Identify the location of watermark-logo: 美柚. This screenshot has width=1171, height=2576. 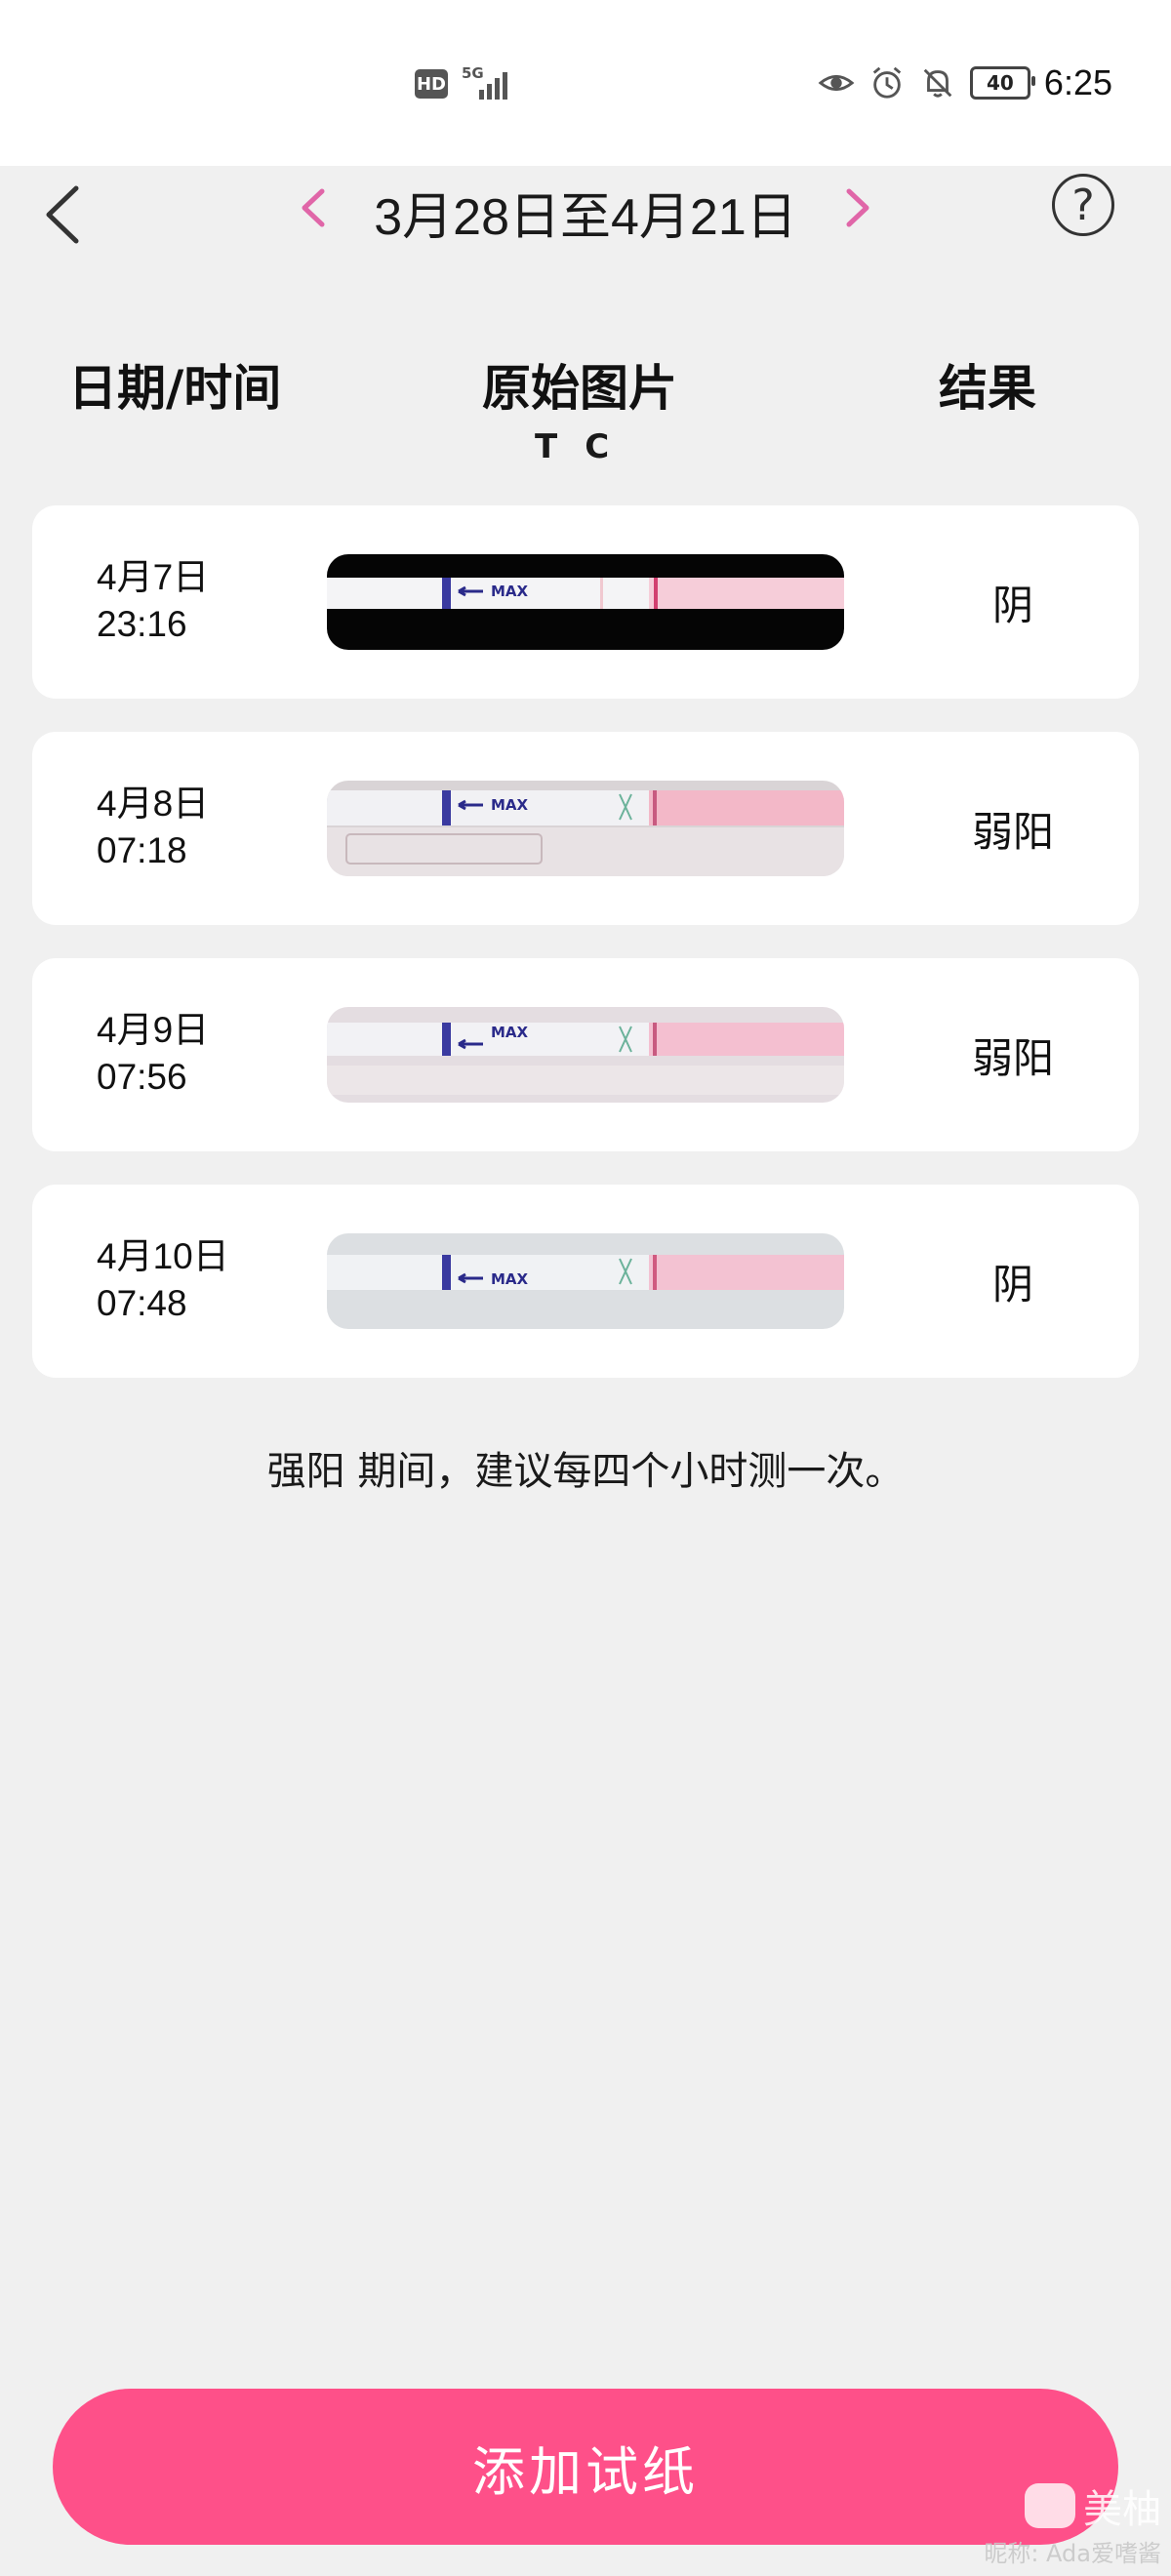
(1072, 2505).